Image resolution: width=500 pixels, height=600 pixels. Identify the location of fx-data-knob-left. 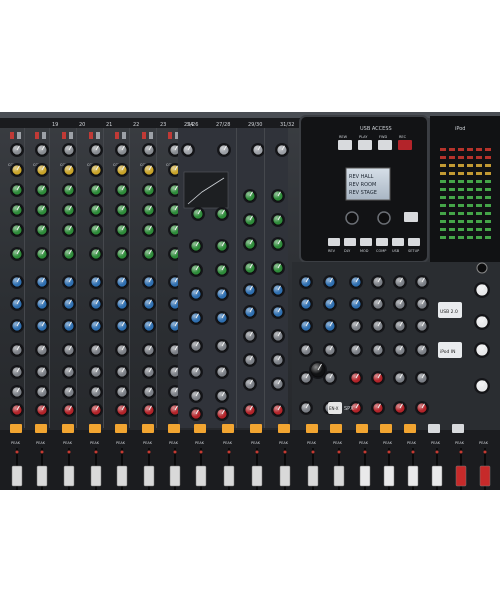
(352, 218).